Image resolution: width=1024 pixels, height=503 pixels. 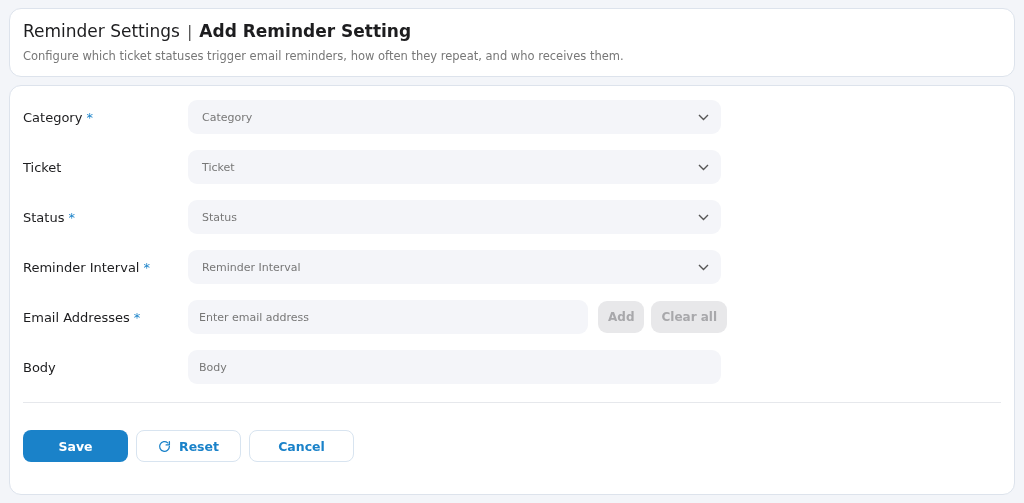 I want to click on cancel-button: Cancel, so click(x=301, y=446).